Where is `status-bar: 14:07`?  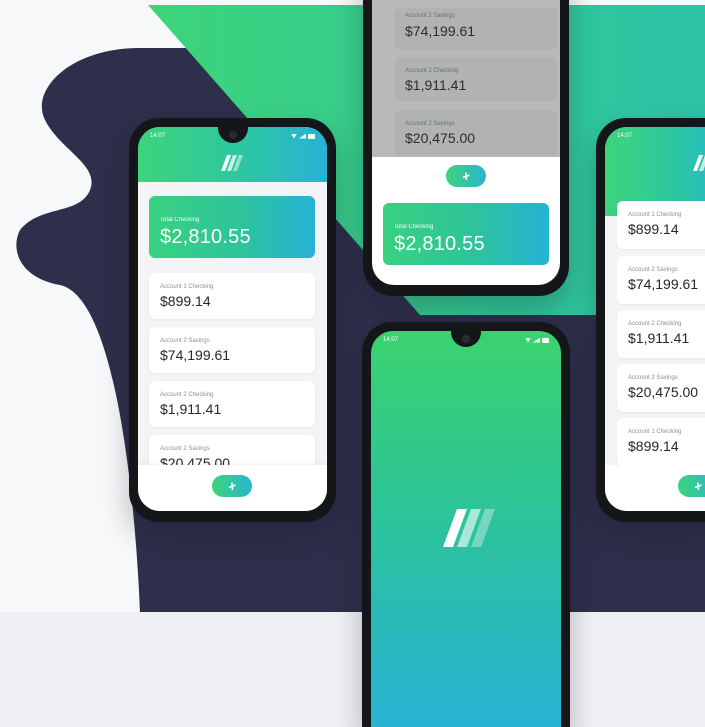 status-bar: 14:07 is located at coordinates (661, 136).